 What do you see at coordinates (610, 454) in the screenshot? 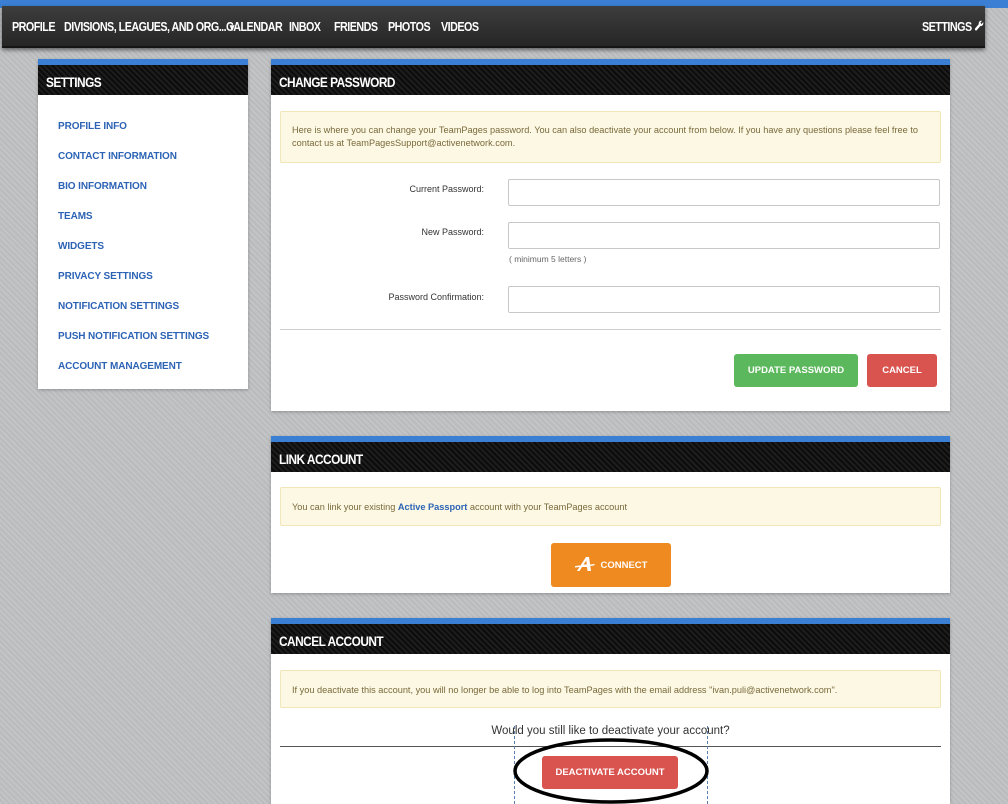
I see `link-account-header: LINK ACCOUNT` at bounding box center [610, 454].